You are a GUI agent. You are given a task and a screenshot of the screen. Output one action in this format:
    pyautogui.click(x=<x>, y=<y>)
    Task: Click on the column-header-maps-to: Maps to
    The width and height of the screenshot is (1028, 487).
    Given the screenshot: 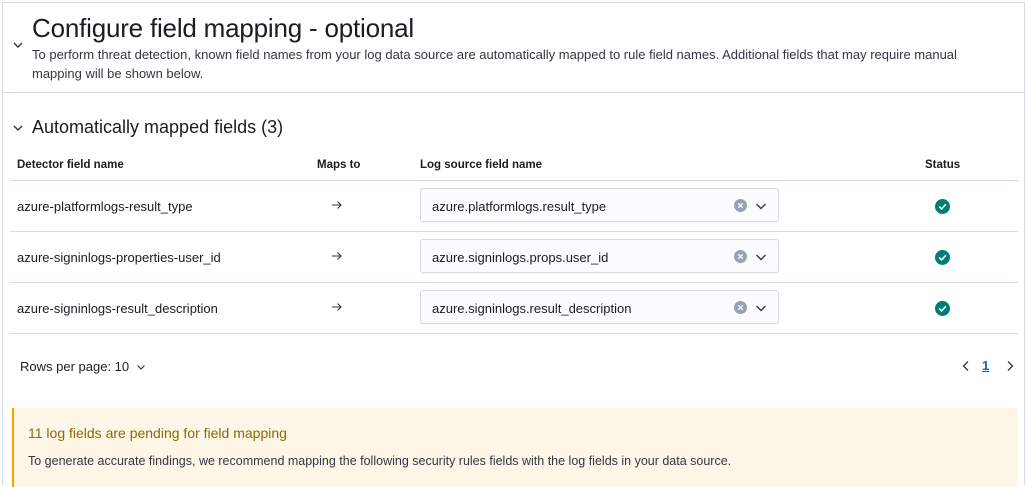 What is the action you would take?
    pyautogui.click(x=339, y=165)
    